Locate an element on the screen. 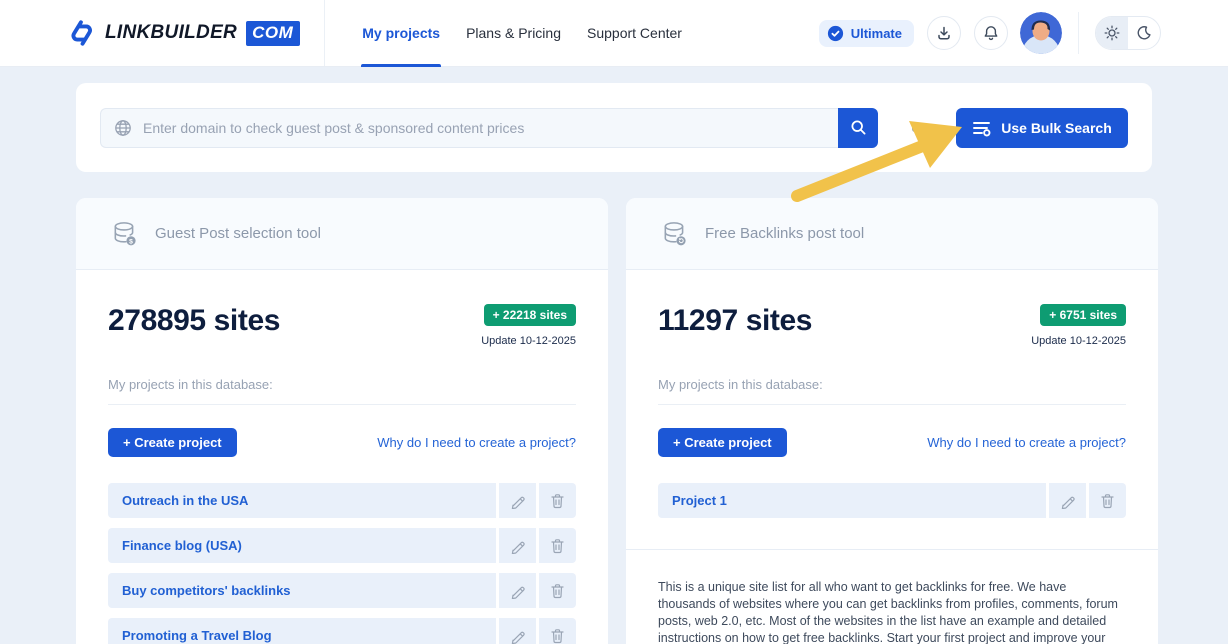 This screenshot has width=1228, height=644. project-row: Outreach in the USA is located at coordinates (342, 500).